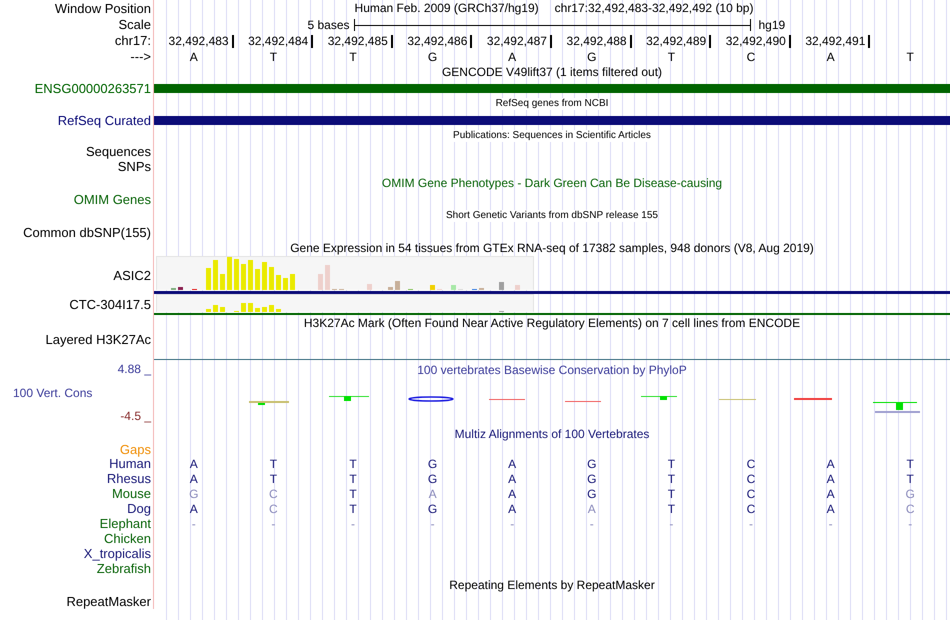  What do you see at coordinates (552, 72) in the screenshot?
I see `track-title: GENCODE V49lift37 (1 items filtered out)` at bounding box center [552, 72].